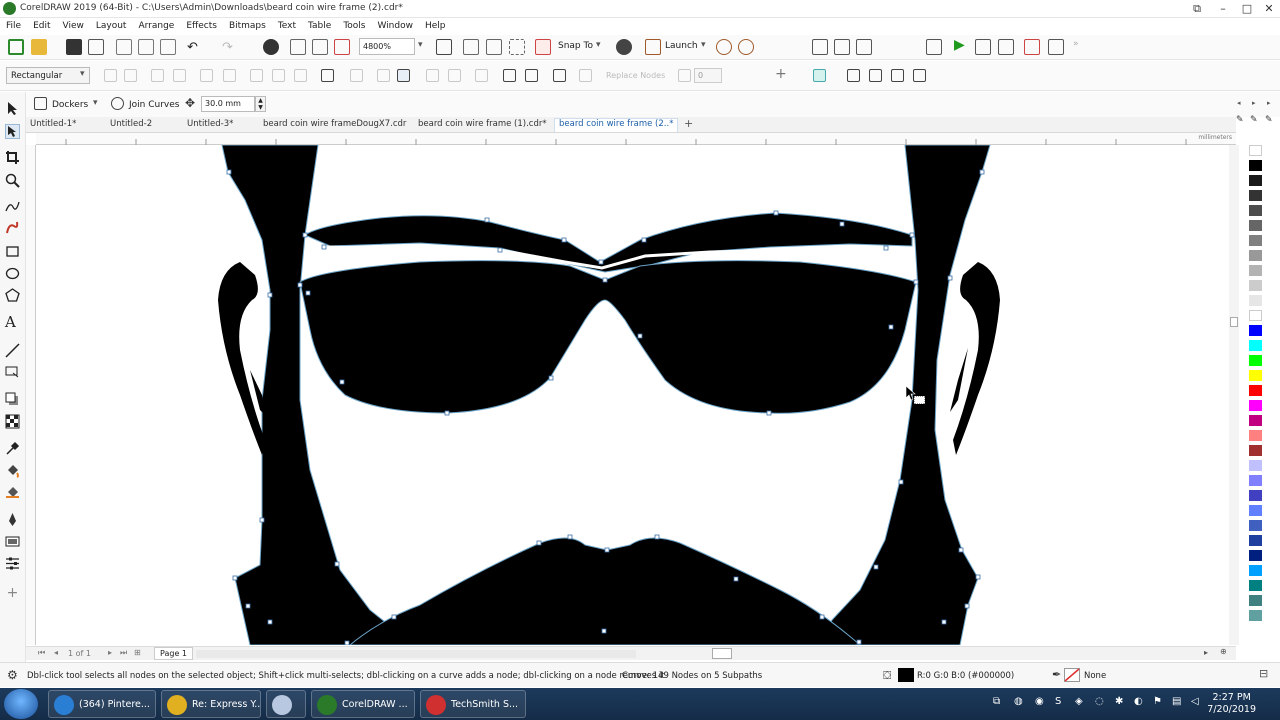 This screenshot has height=720, width=1280. I want to click on node-grid-icon, so click(853, 75).